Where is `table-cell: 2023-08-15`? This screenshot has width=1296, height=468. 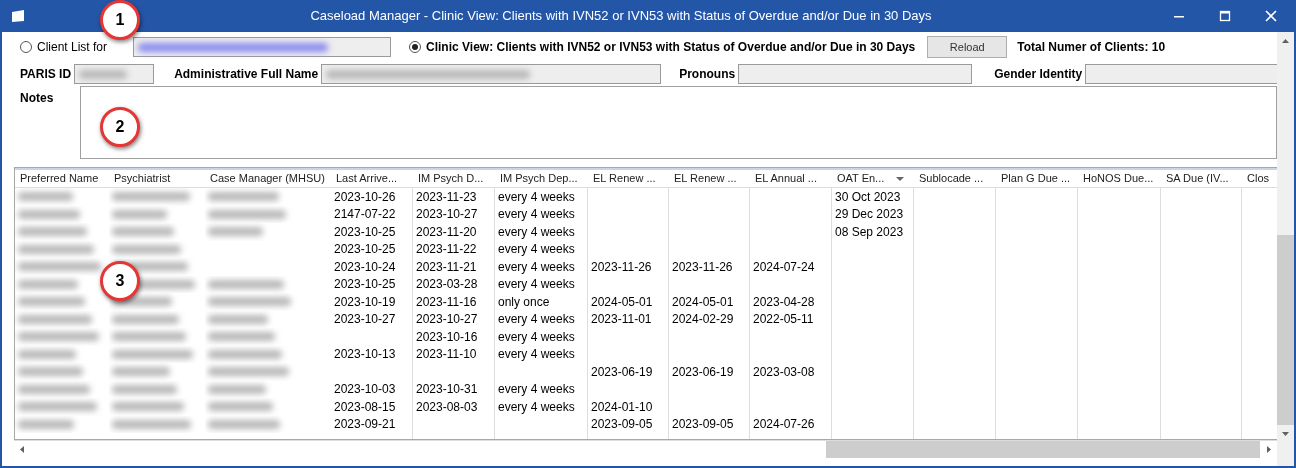
table-cell: 2023-08-15 is located at coordinates (365, 407).